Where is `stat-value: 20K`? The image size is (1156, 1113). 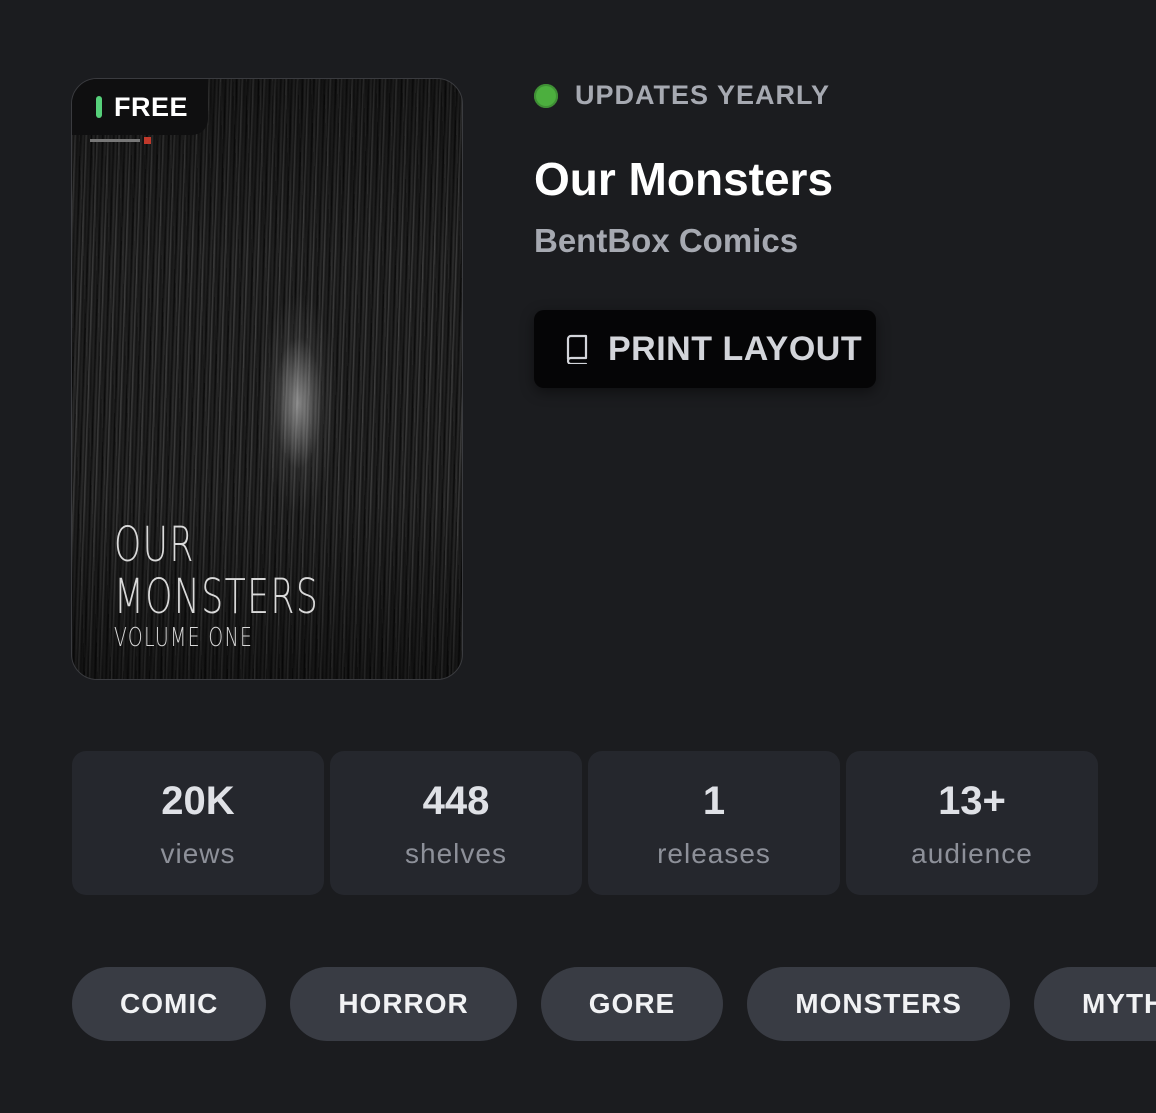 stat-value: 20K is located at coordinates (198, 801).